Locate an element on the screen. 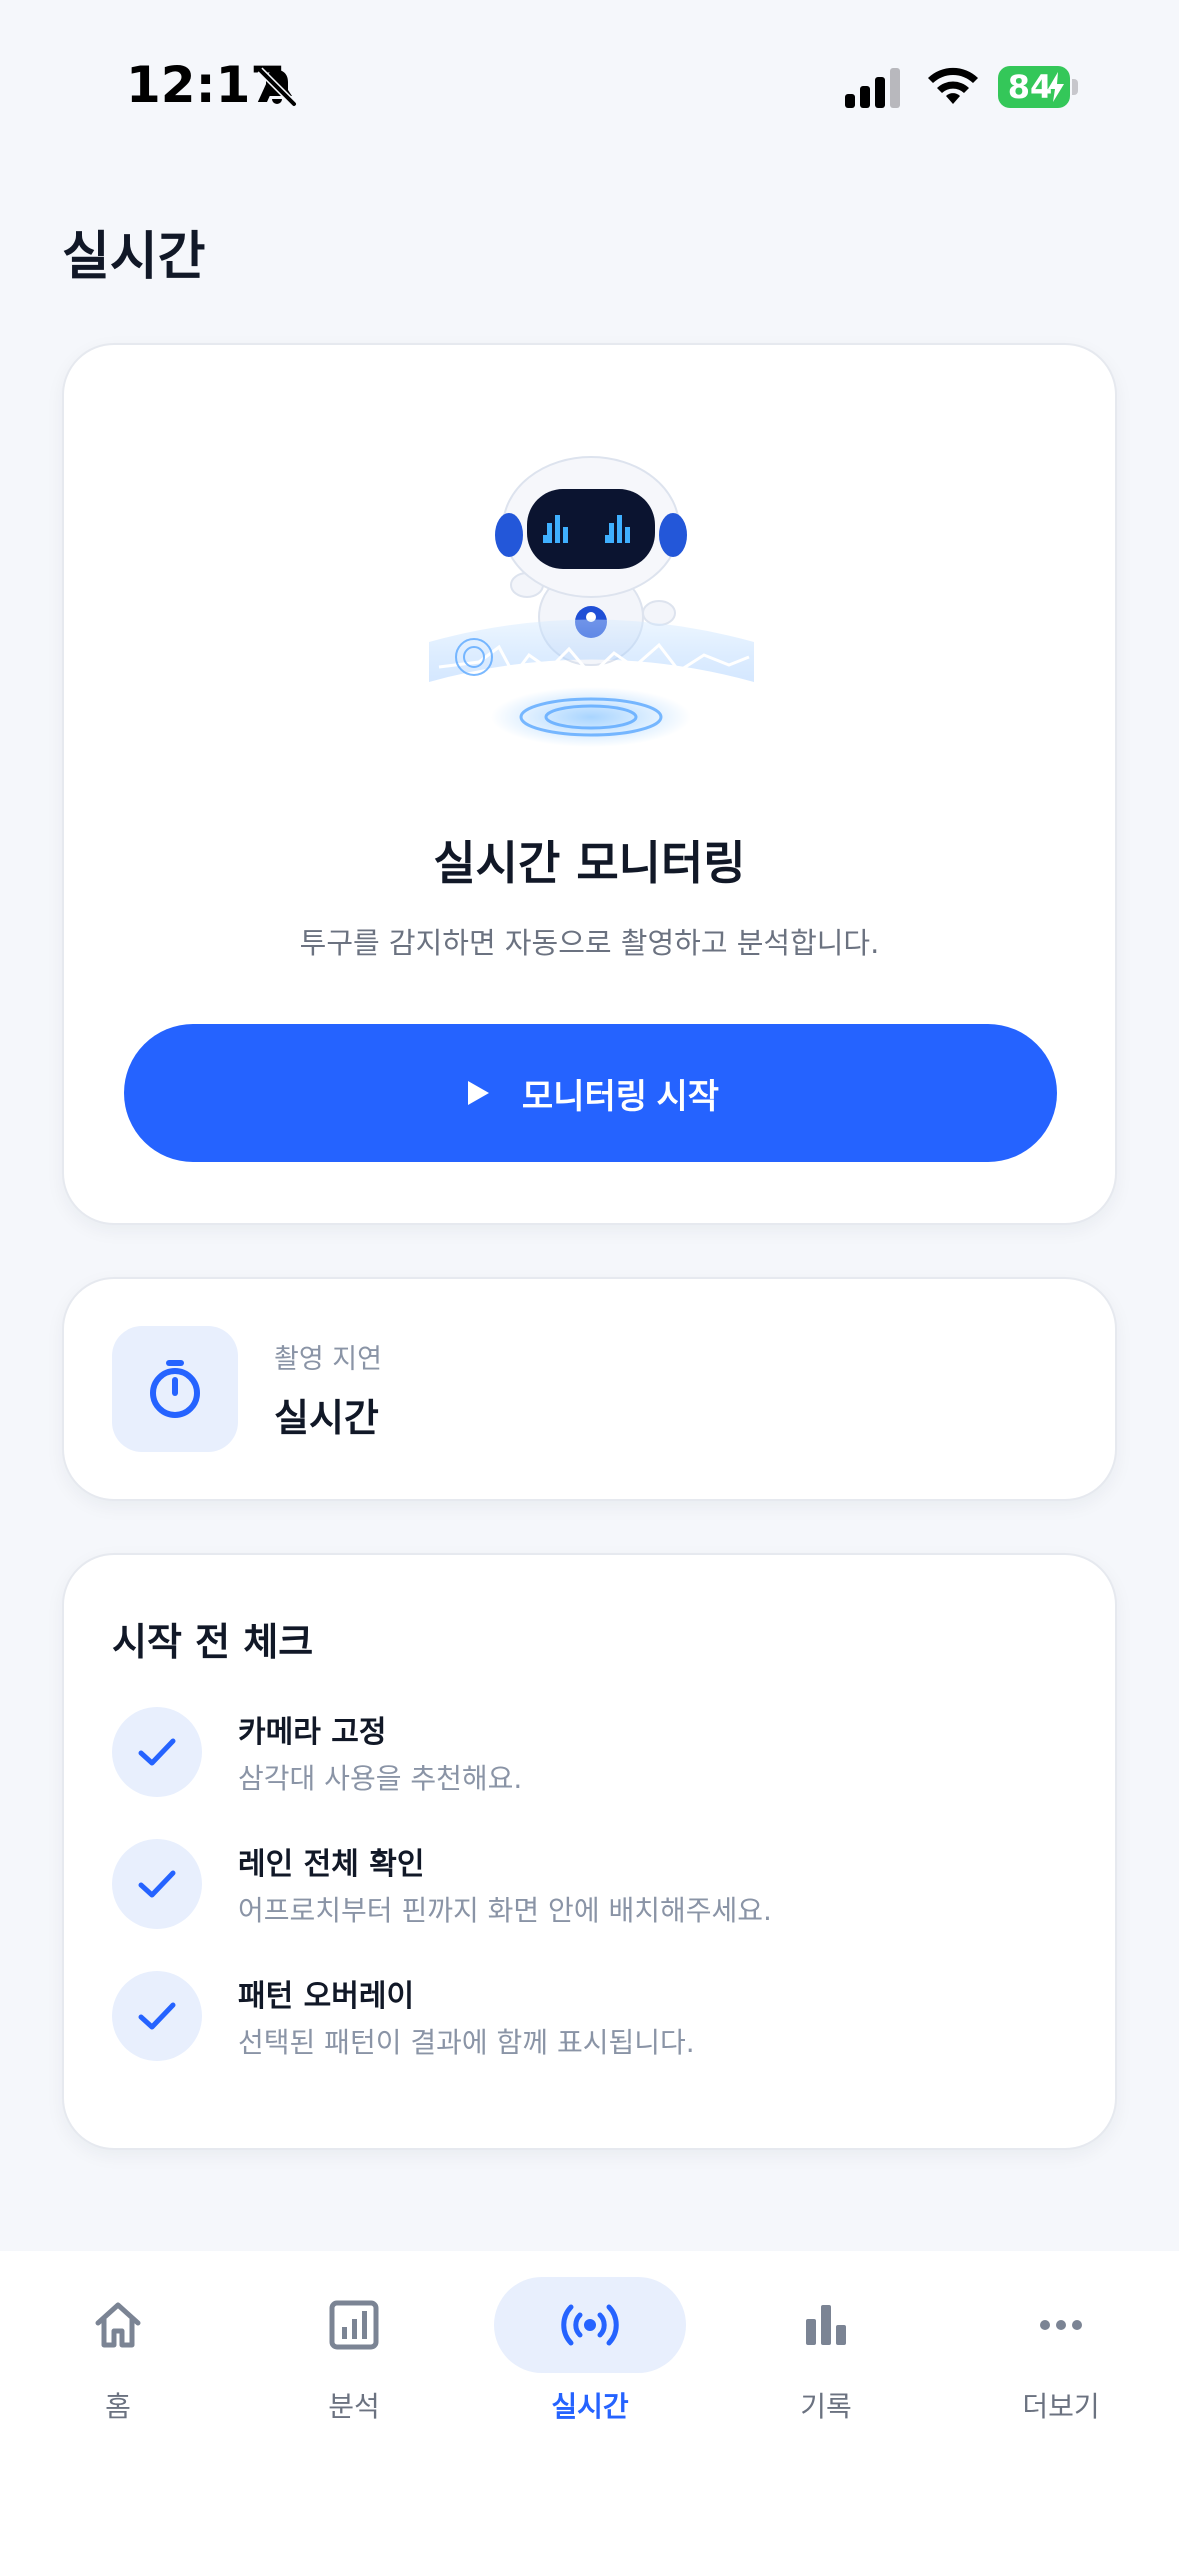 Image resolution: width=1179 pixels, height=2556 pixels. checklist-item-description: 어프로치부터 핀까지 화면 안에 배치해주세요. is located at coordinates (505, 1910).